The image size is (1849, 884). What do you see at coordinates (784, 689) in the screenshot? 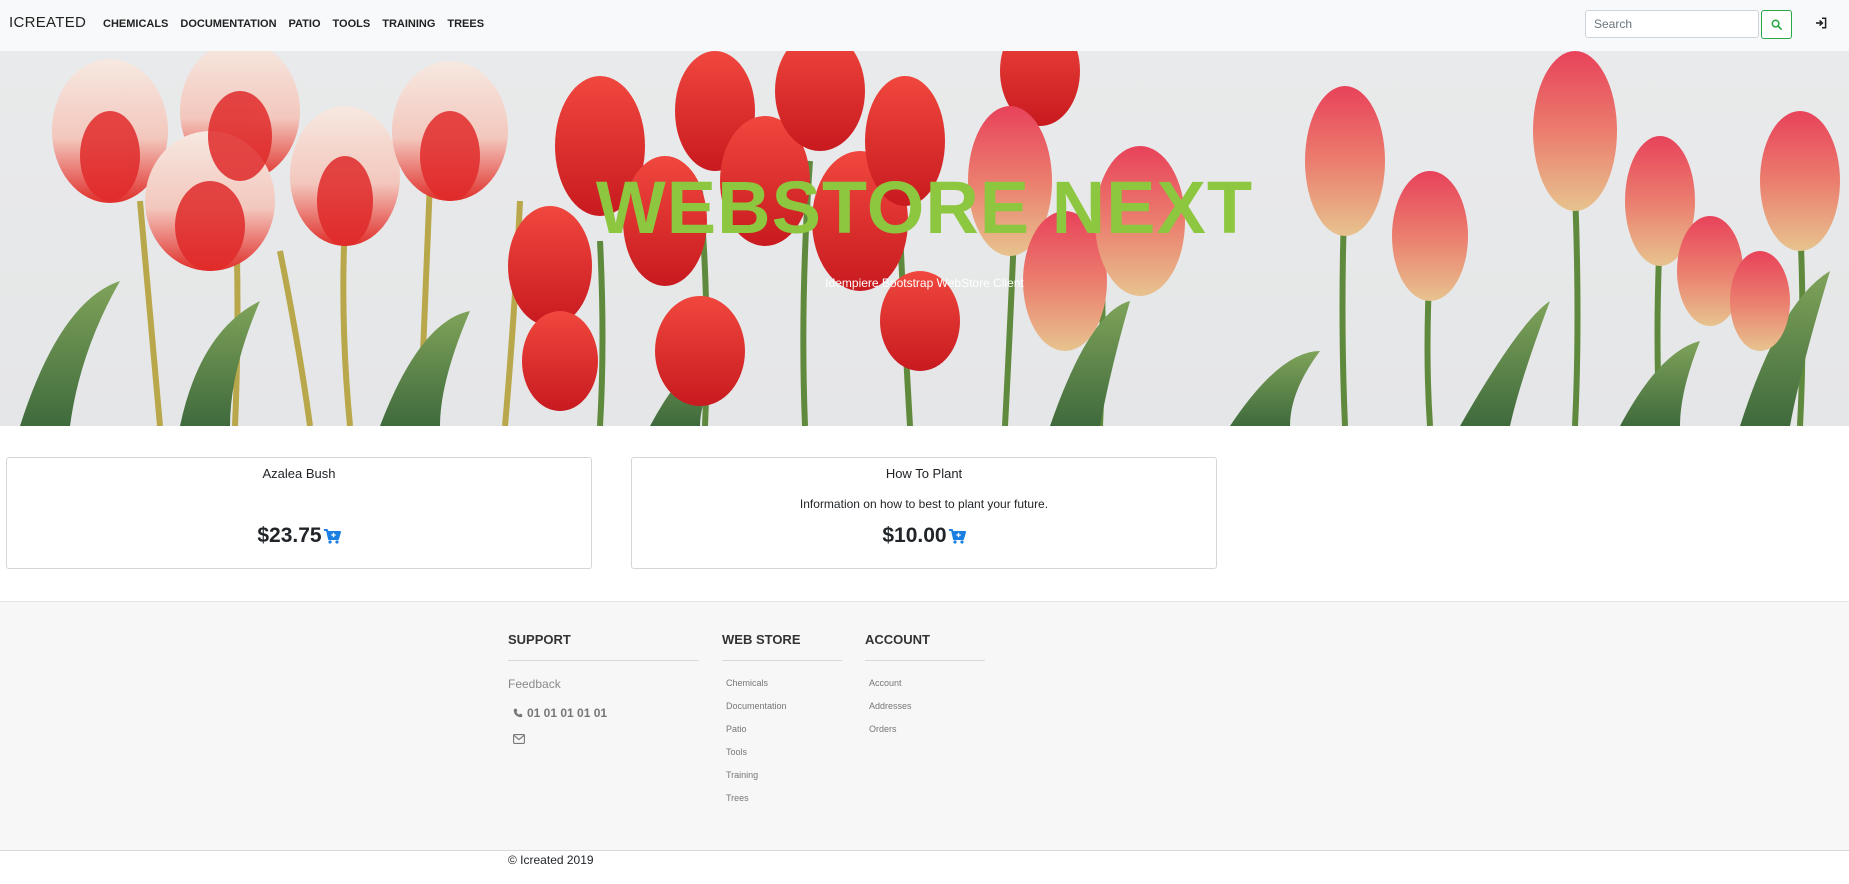
I see `footer-link-chemicals: Chemicals` at bounding box center [784, 689].